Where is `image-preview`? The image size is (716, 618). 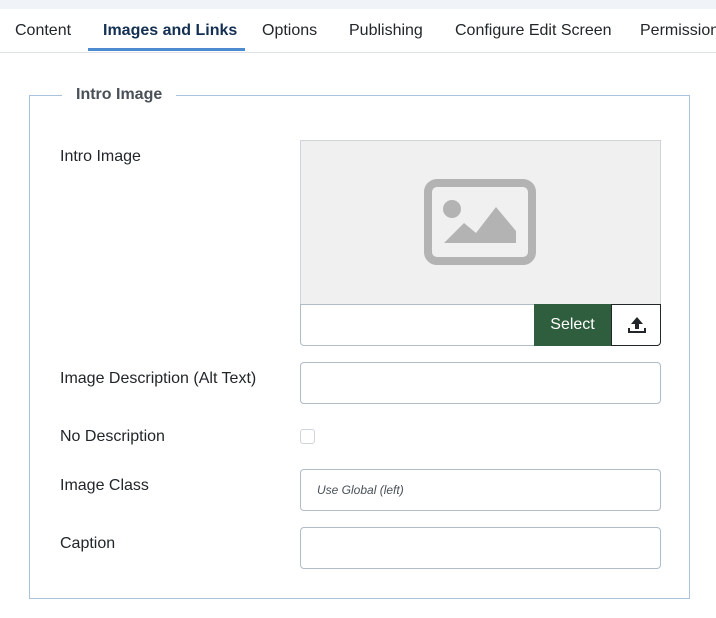 image-preview is located at coordinates (480, 222).